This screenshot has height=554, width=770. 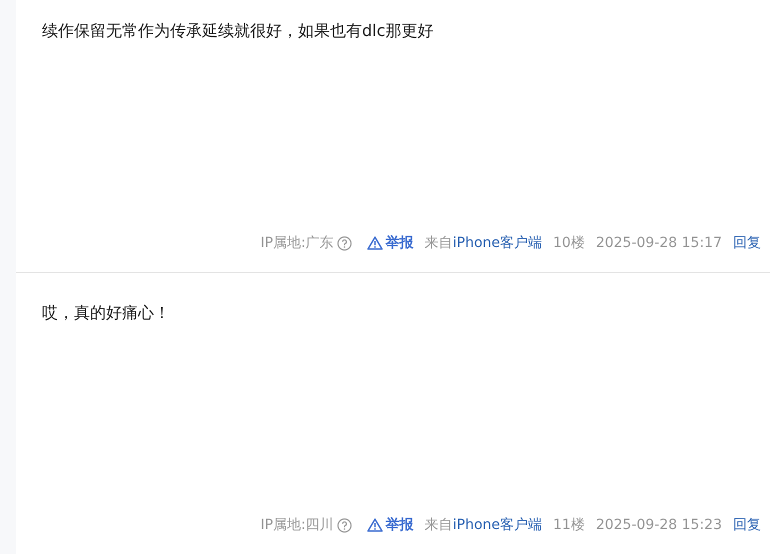 I want to click on floor-number: 11楼, so click(x=569, y=525).